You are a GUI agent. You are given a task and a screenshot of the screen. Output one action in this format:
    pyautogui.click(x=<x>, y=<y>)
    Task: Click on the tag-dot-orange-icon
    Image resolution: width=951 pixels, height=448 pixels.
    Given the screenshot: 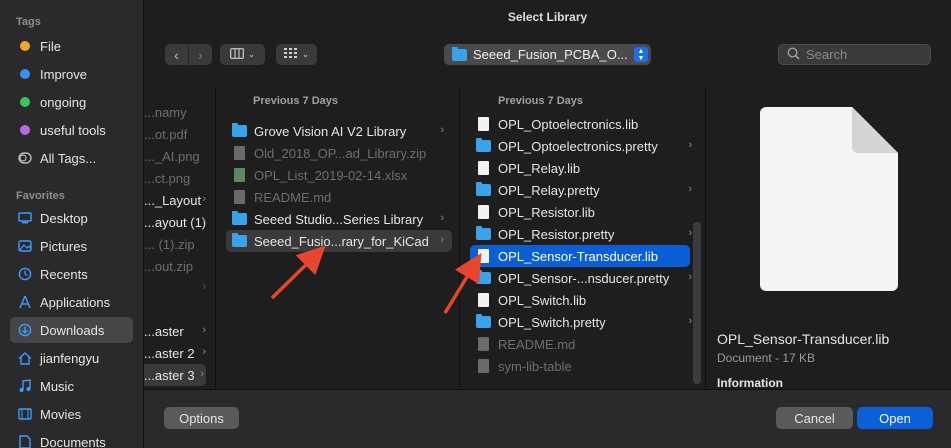 What is the action you would take?
    pyautogui.click(x=25, y=46)
    